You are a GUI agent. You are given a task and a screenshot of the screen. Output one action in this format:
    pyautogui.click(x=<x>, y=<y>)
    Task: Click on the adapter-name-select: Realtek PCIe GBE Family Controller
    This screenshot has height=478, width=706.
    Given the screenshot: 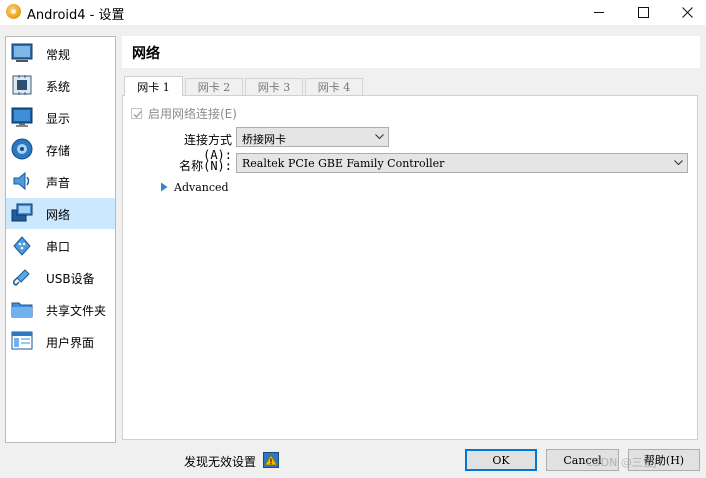 What is the action you would take?
    pyautogui.click(x=462, y=163)
    